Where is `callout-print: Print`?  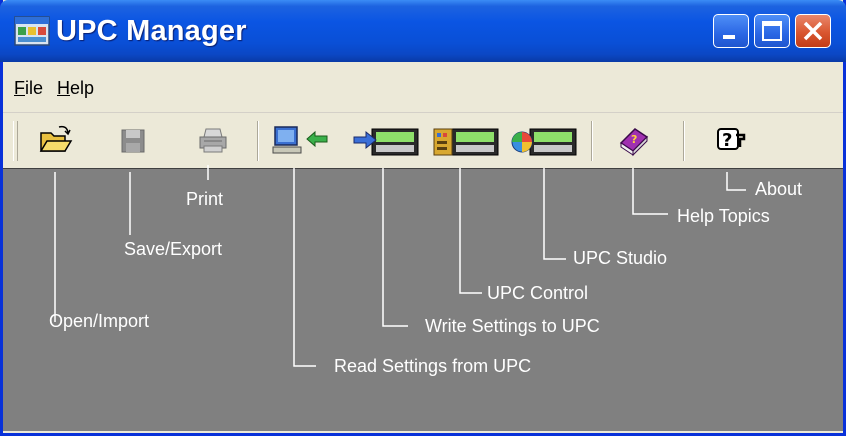
callout-print: Print is located at coordinates (205, 199).